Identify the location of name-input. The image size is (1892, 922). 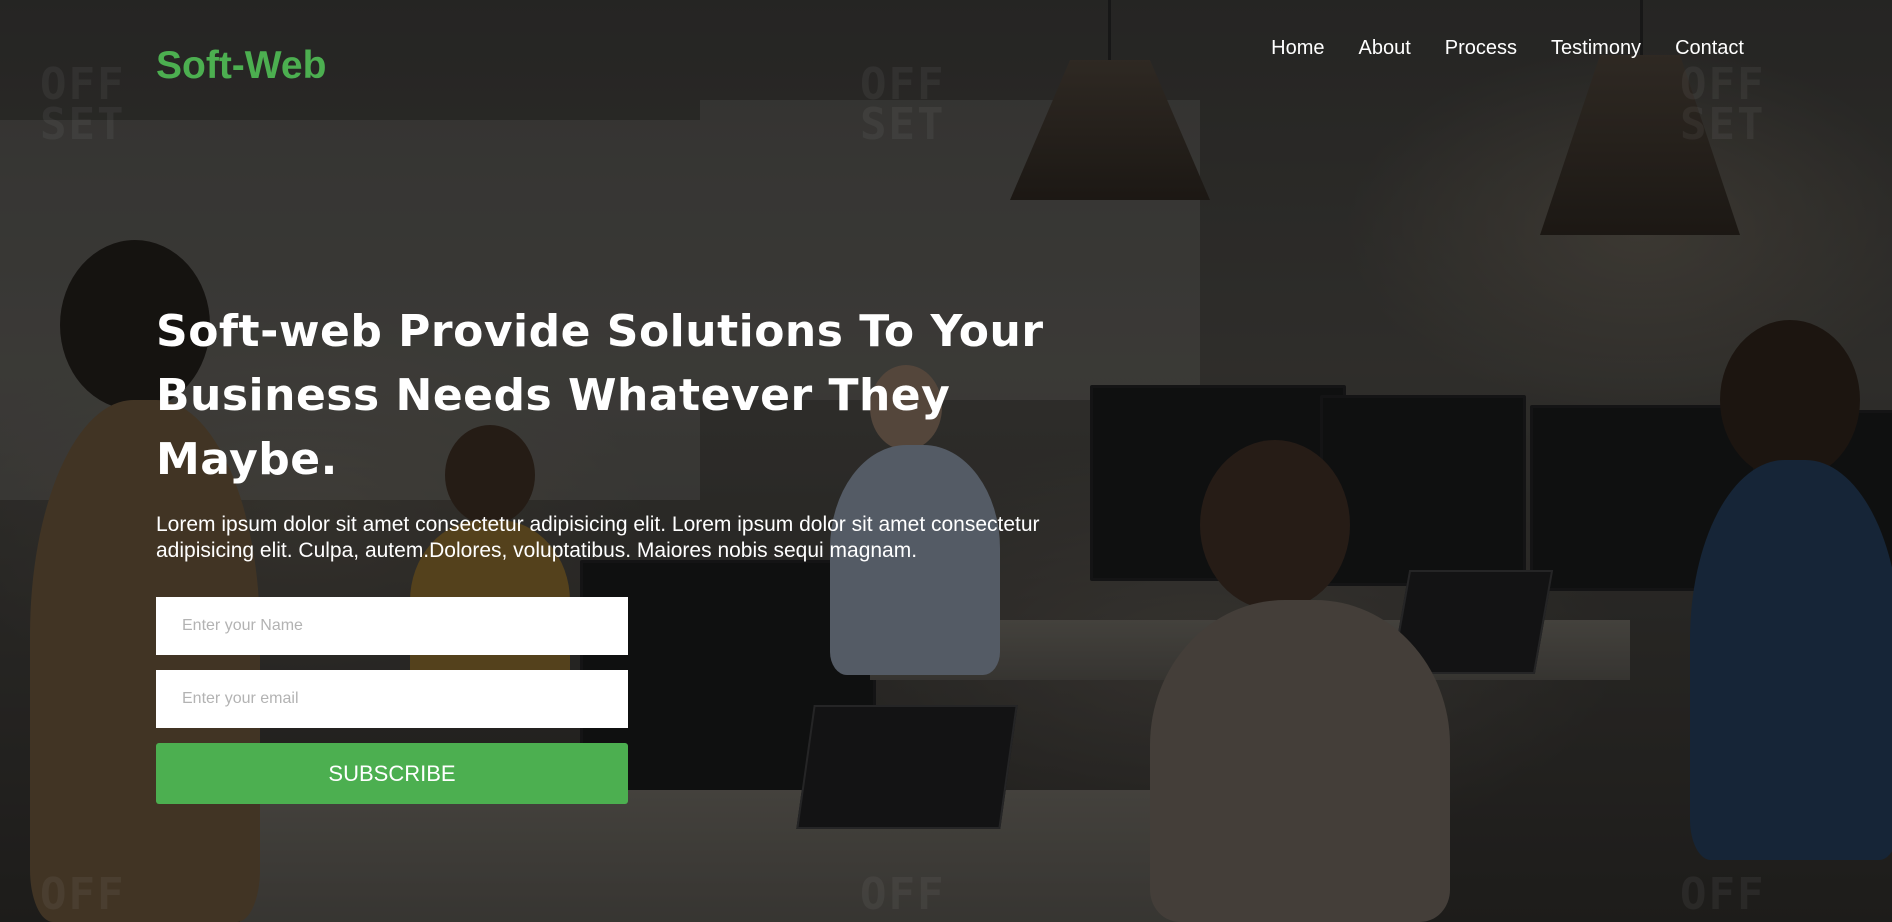
(392, 626).